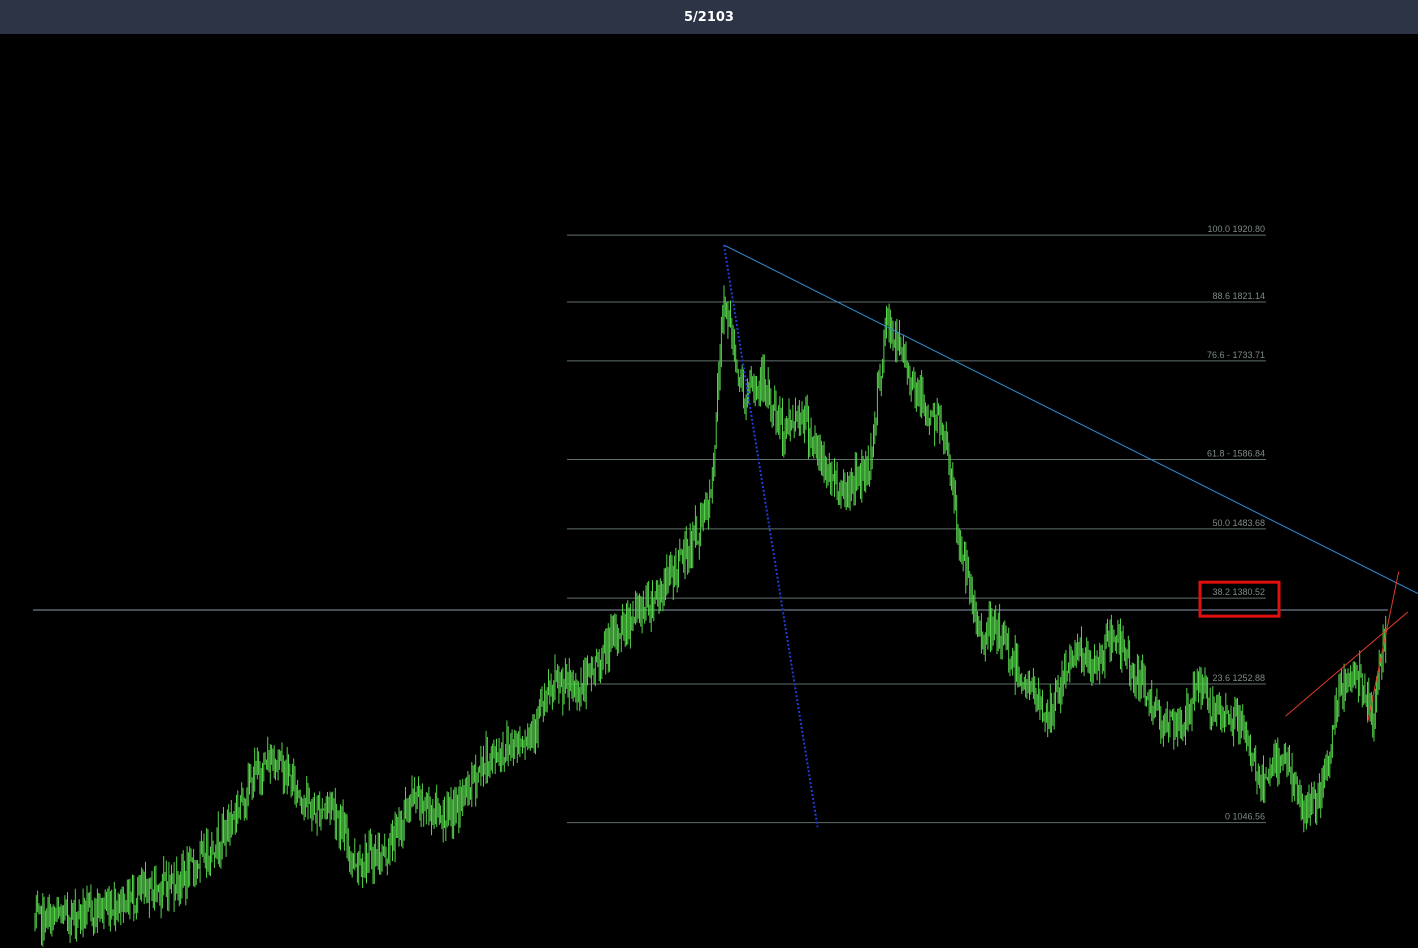  I want to click on chart-title: 5/2103, so click(709, 17).